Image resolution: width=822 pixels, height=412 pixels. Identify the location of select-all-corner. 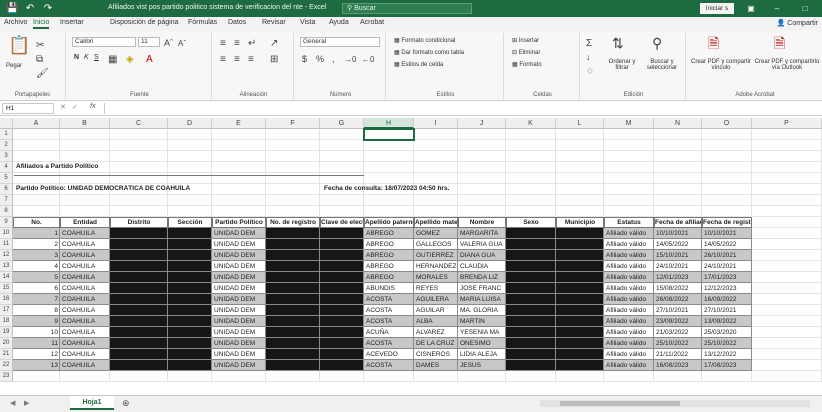
(6, 123).